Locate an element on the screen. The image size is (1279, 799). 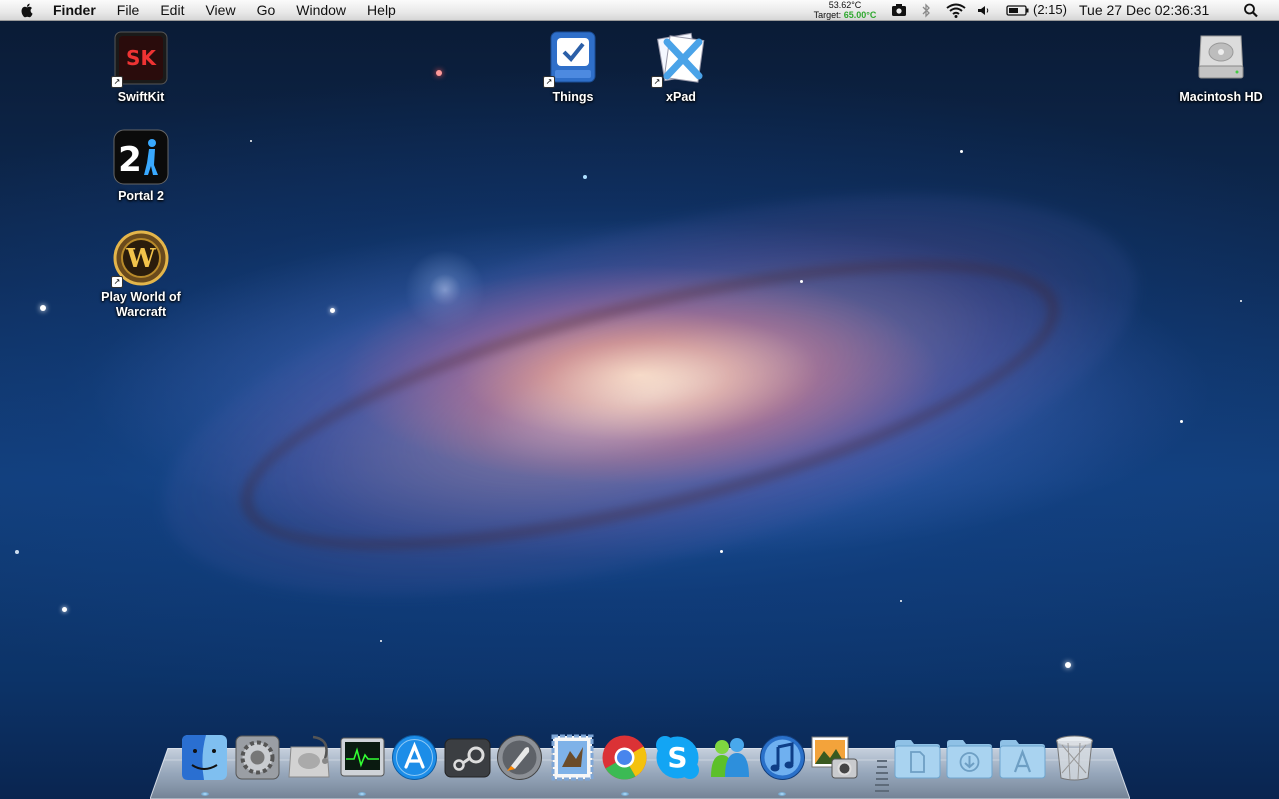
desktop-icon-label: Macintosh HD is located at coordinates (1221, 97).